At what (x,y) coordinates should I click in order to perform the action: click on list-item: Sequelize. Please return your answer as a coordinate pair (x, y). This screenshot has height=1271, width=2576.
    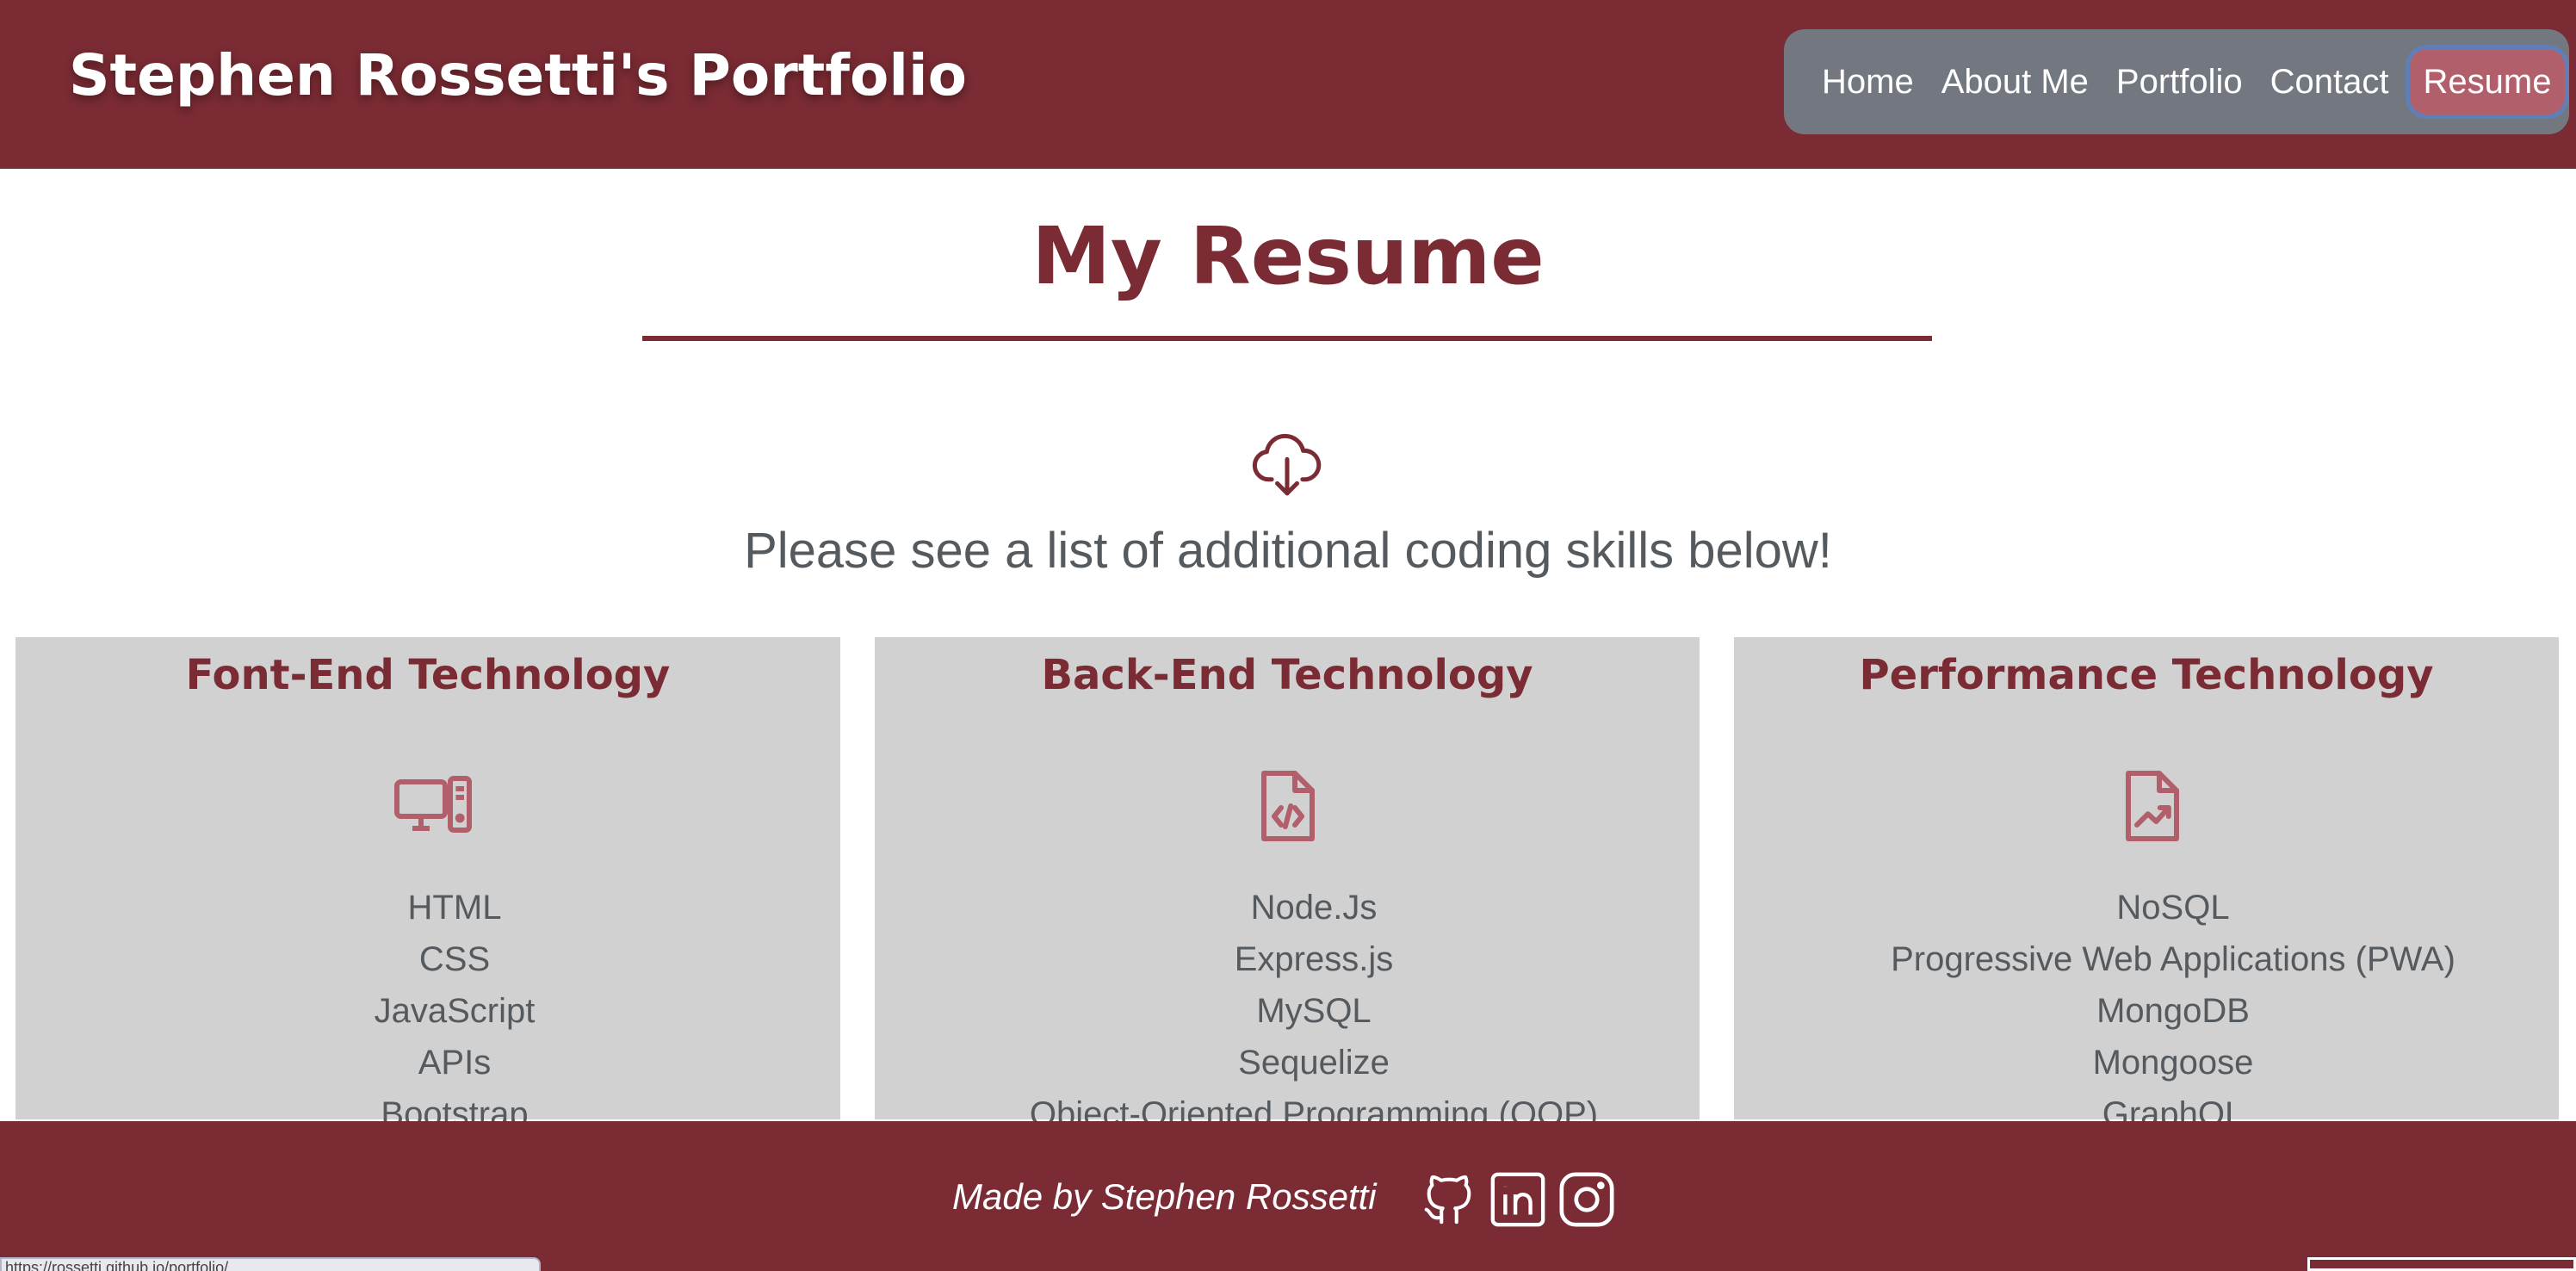
    Looking at the image, I should click on (1314, 1063).